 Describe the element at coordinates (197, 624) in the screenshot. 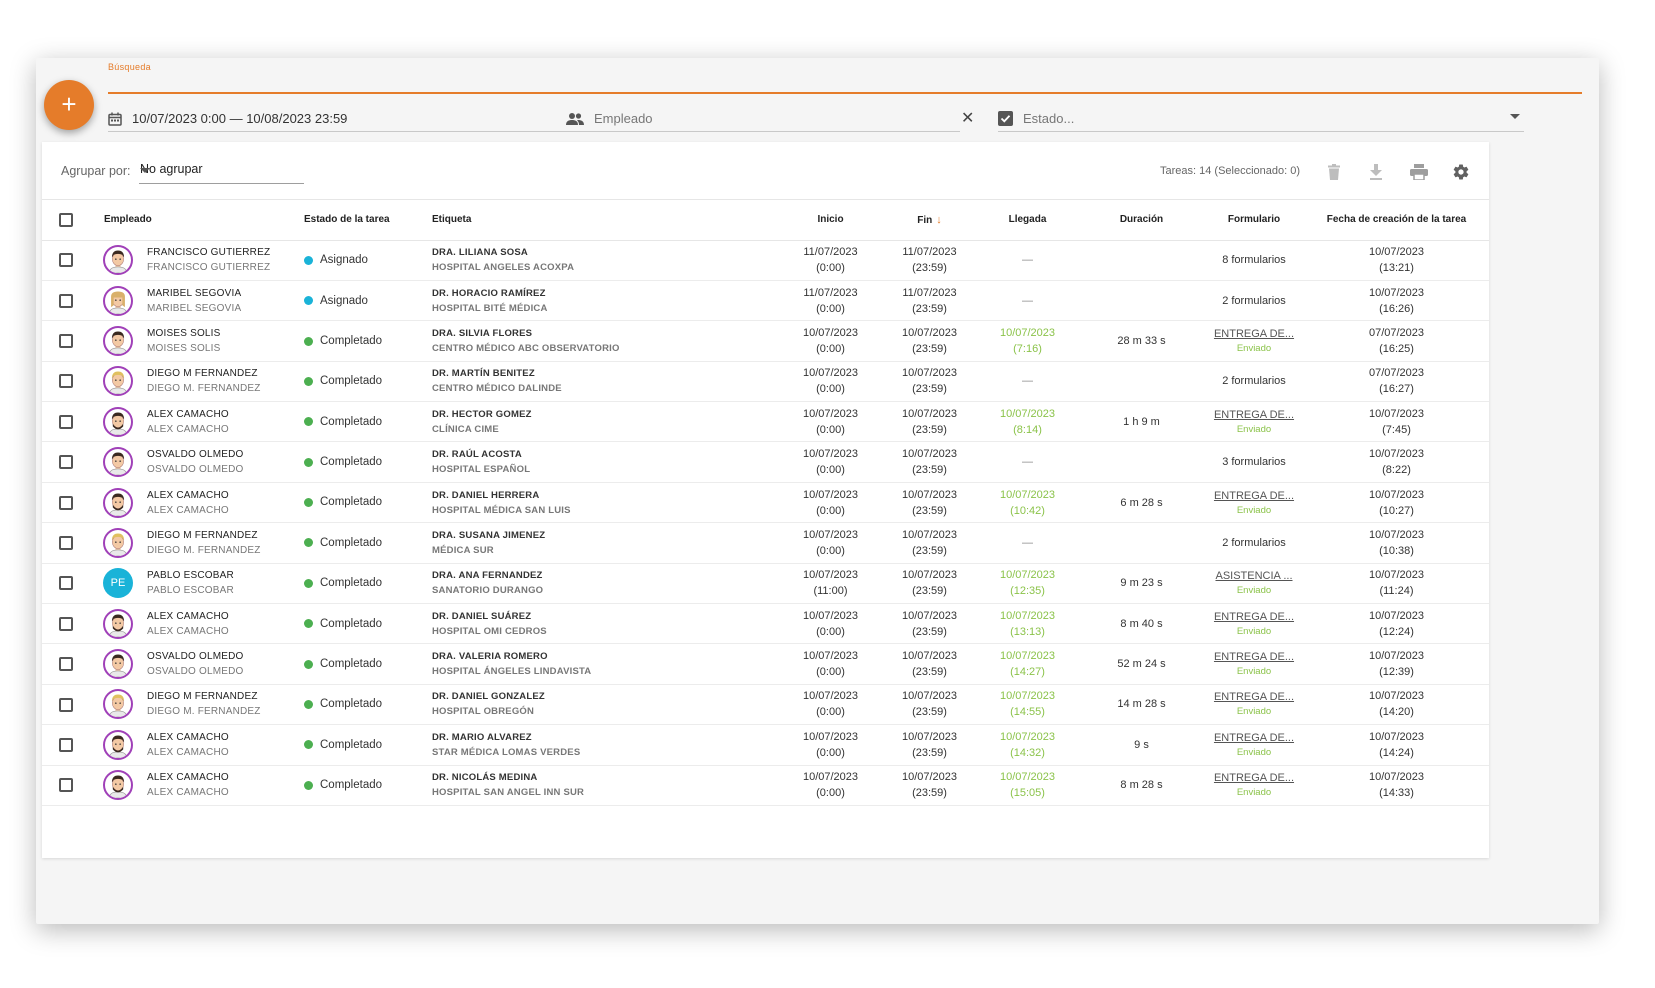

I see `employee-cell: ALEX CAMACHO ALEX CAMACHO` at that location.